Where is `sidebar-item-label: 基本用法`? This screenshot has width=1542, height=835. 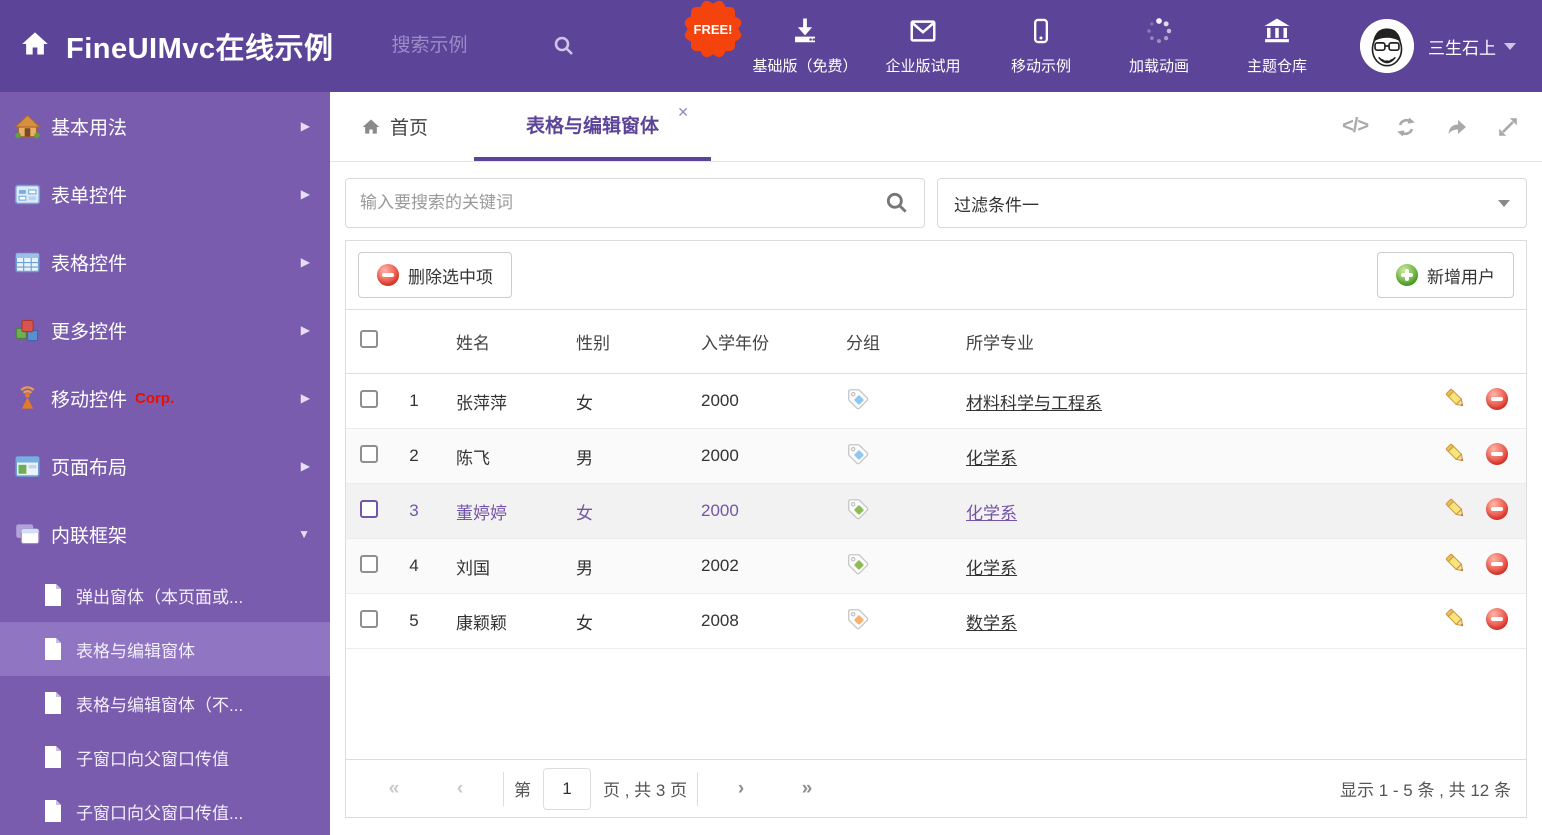
sidebar-item-label: 基本用法 is located at coordinates (89, 128).